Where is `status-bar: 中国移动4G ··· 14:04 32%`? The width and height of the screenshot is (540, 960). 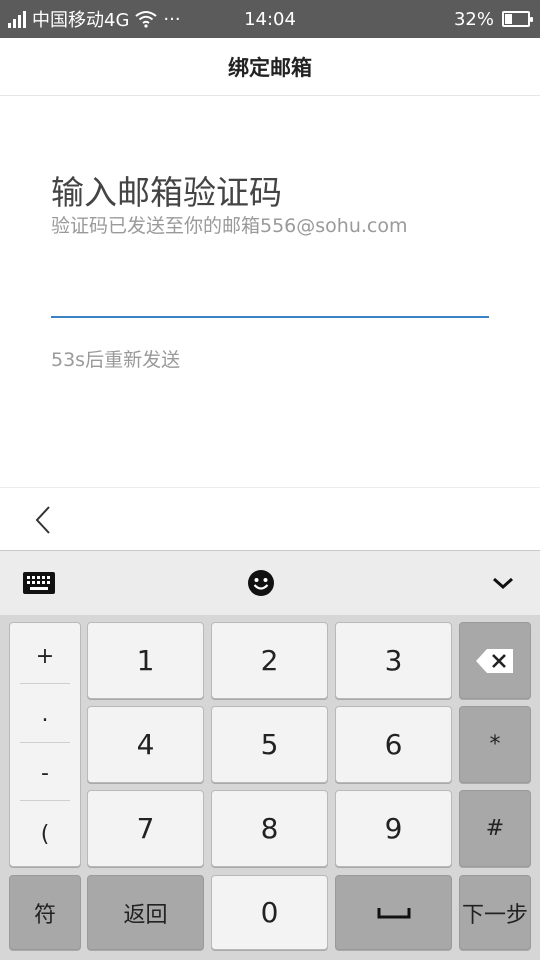
status-bar: 中国移动4G ··· 14:04 32% is located at coordinates (270, 19).